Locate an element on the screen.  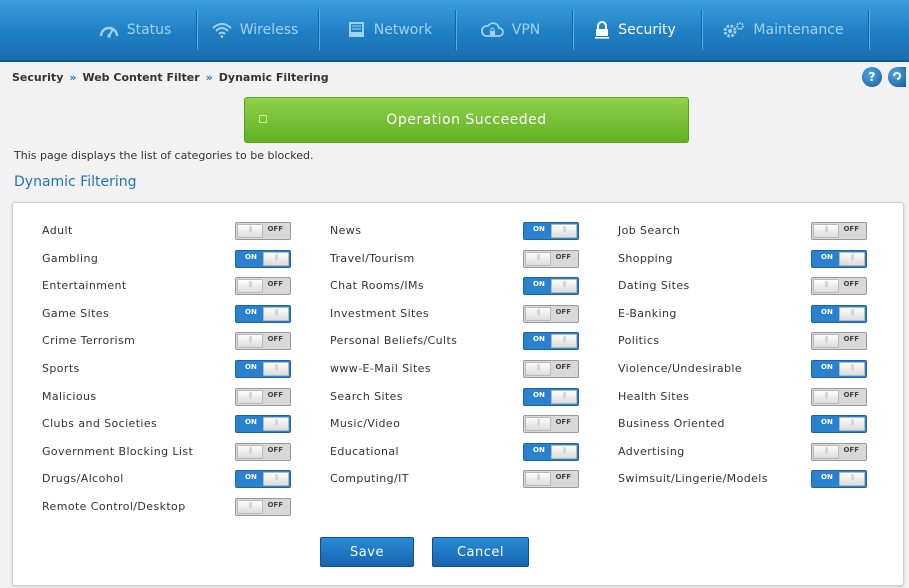
category-label: Politics is located at coordinates (639, 341).